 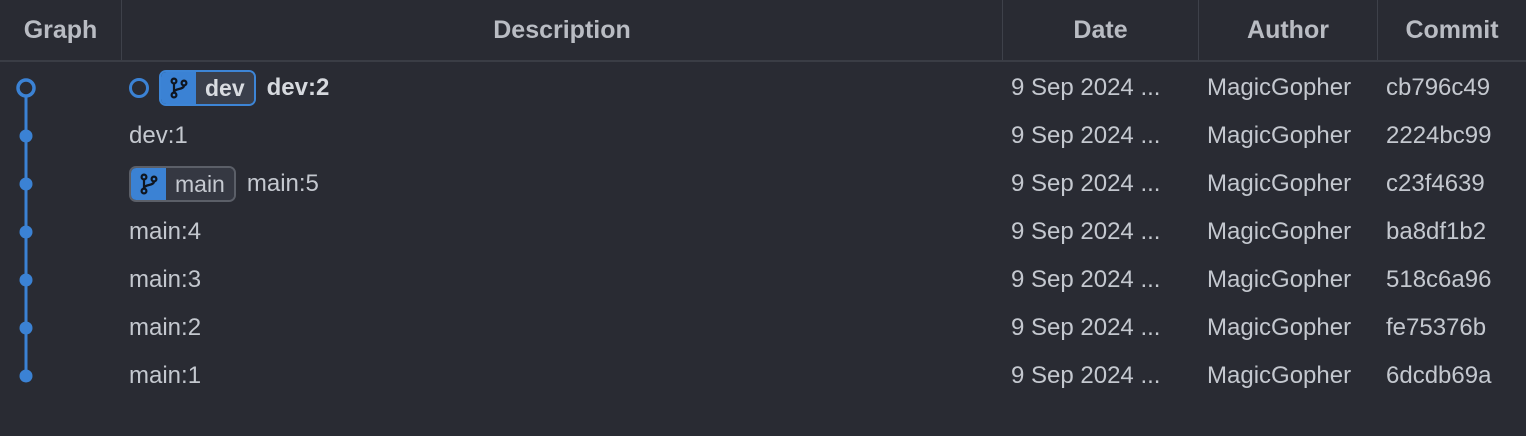 What do you see at coordinates (61, 30) in the screenshot?
I see `column-header-graph: Graph` at bounding box center [61, 30].